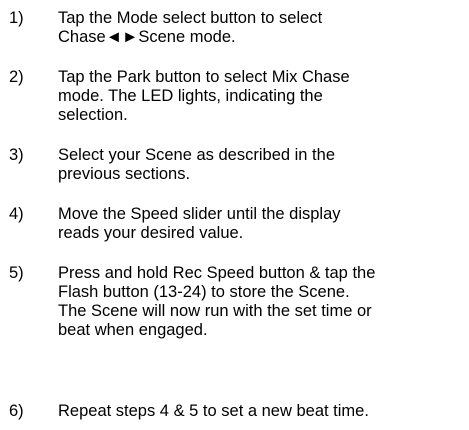 The width and height of the screenshot is (469, 430). What do you see at coordinates (190, 96) in the screenshot?
I see `step-line: mode. The LED lights, indicating the` at bounding box center [190, 96].